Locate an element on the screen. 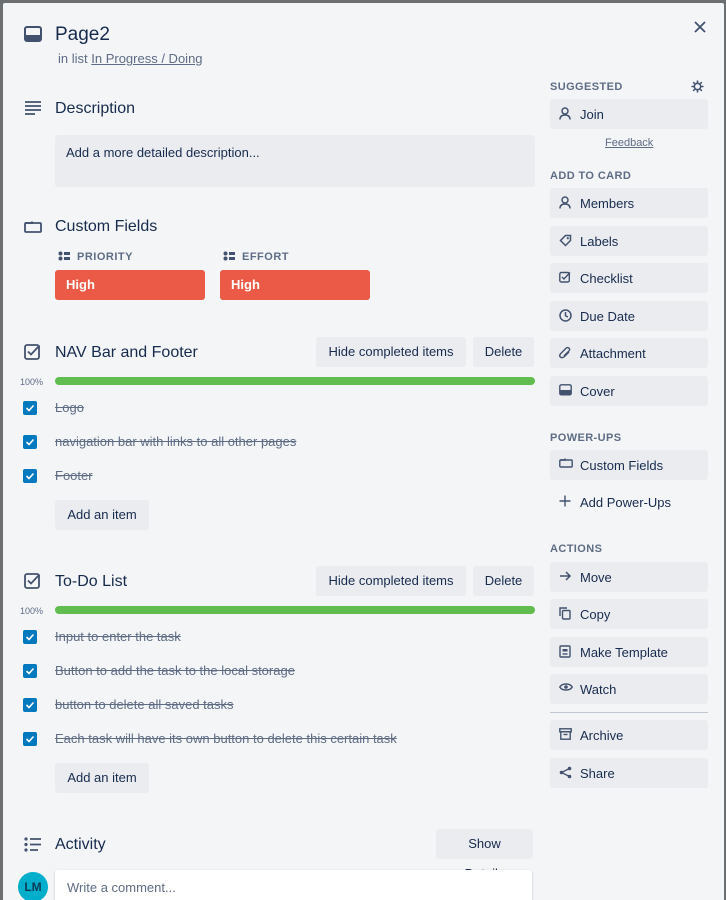 This screenshot has height=900, width=726. checklist-1-item-3-checkbox is located at coordinates (30, 476).